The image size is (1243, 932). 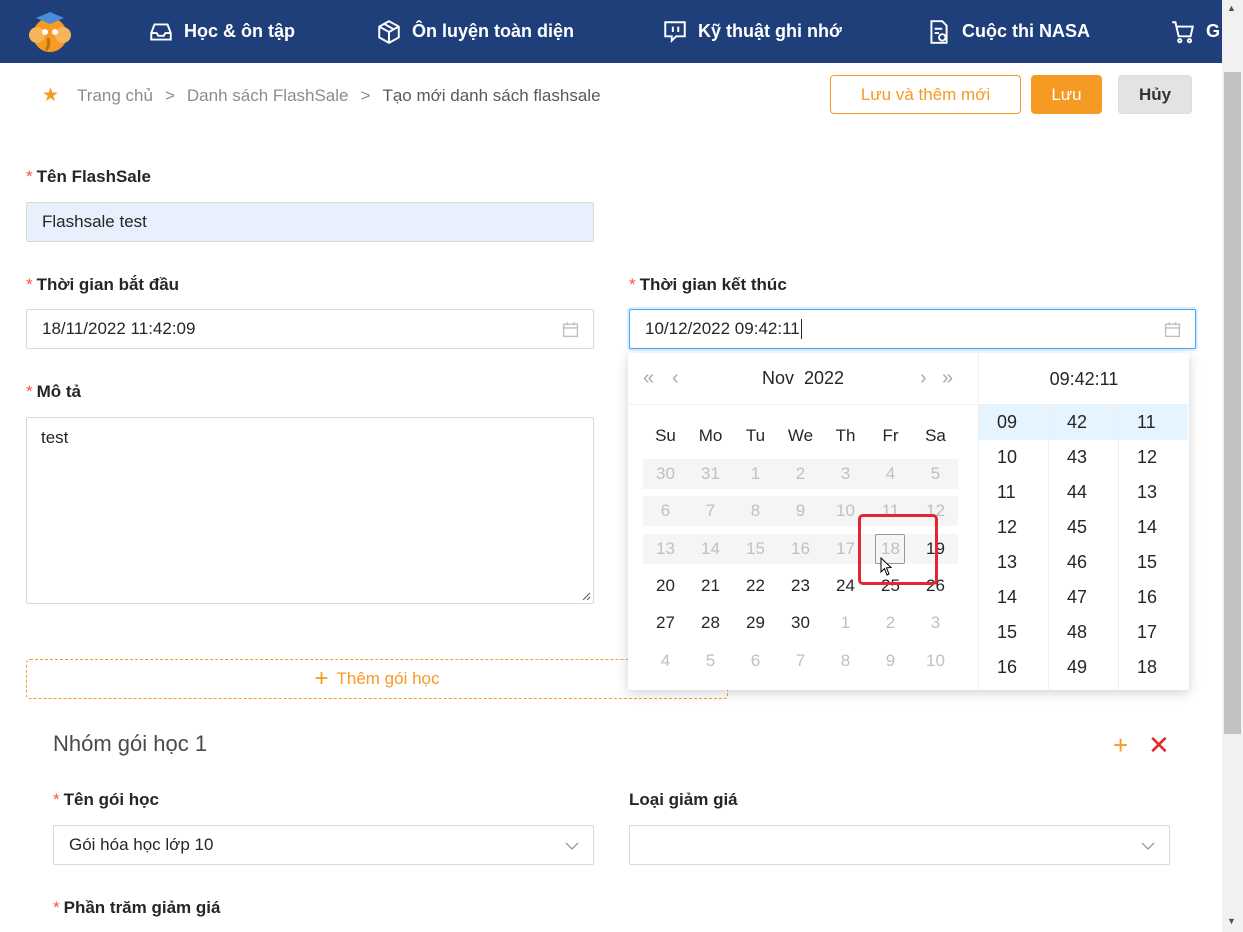 What do you see at coordinates (939, 31) in the screenshot?
I see `document-icon` at bounding box center [939, 31].